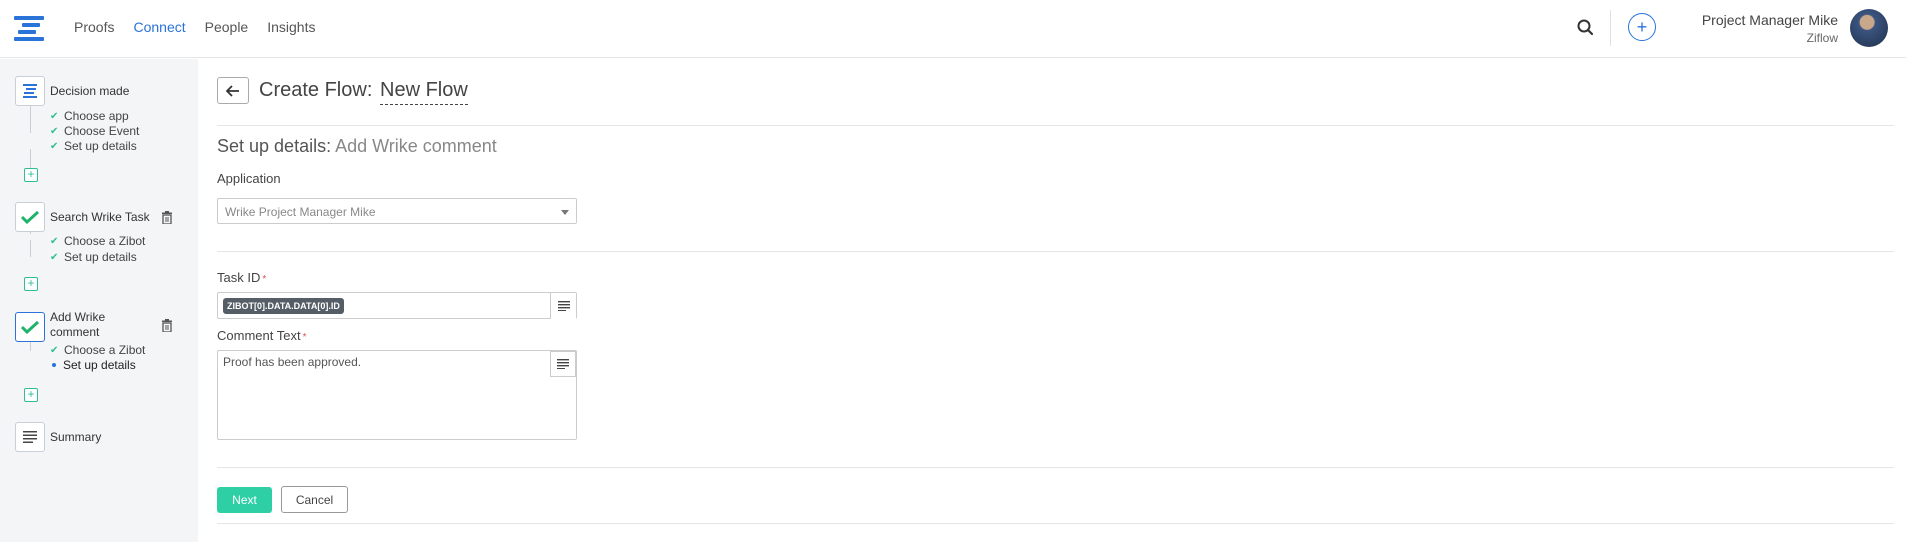 This screenshot has width=1906, height=542. Describe the element at coordinates (262, 335) in the screenshot. I see `comment-text-label: Comment Text *` at that location.